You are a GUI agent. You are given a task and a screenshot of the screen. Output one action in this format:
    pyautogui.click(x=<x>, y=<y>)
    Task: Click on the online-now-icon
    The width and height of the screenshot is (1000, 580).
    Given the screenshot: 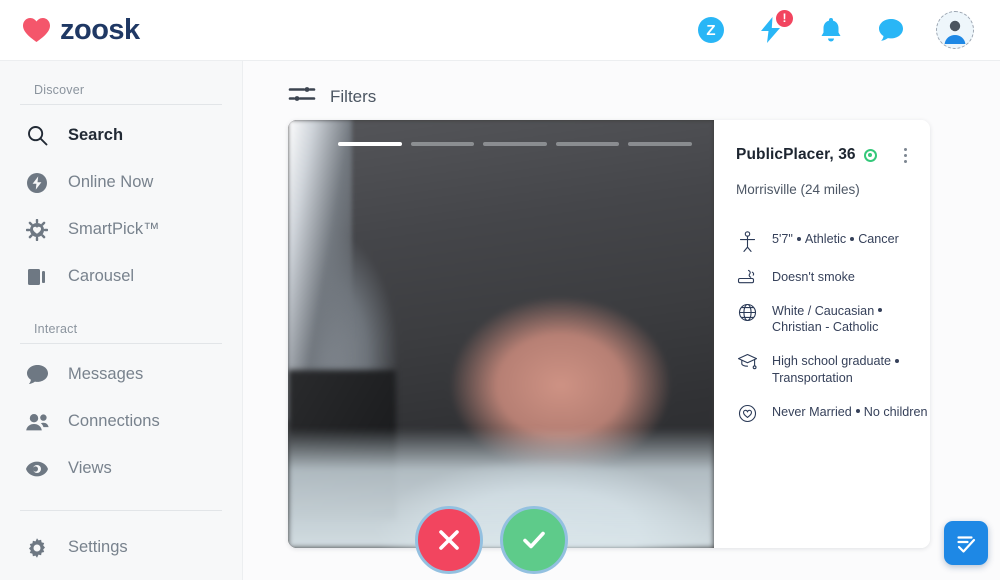 What is the action you would take?
    pyautogui.click(x=37, y=183)
    